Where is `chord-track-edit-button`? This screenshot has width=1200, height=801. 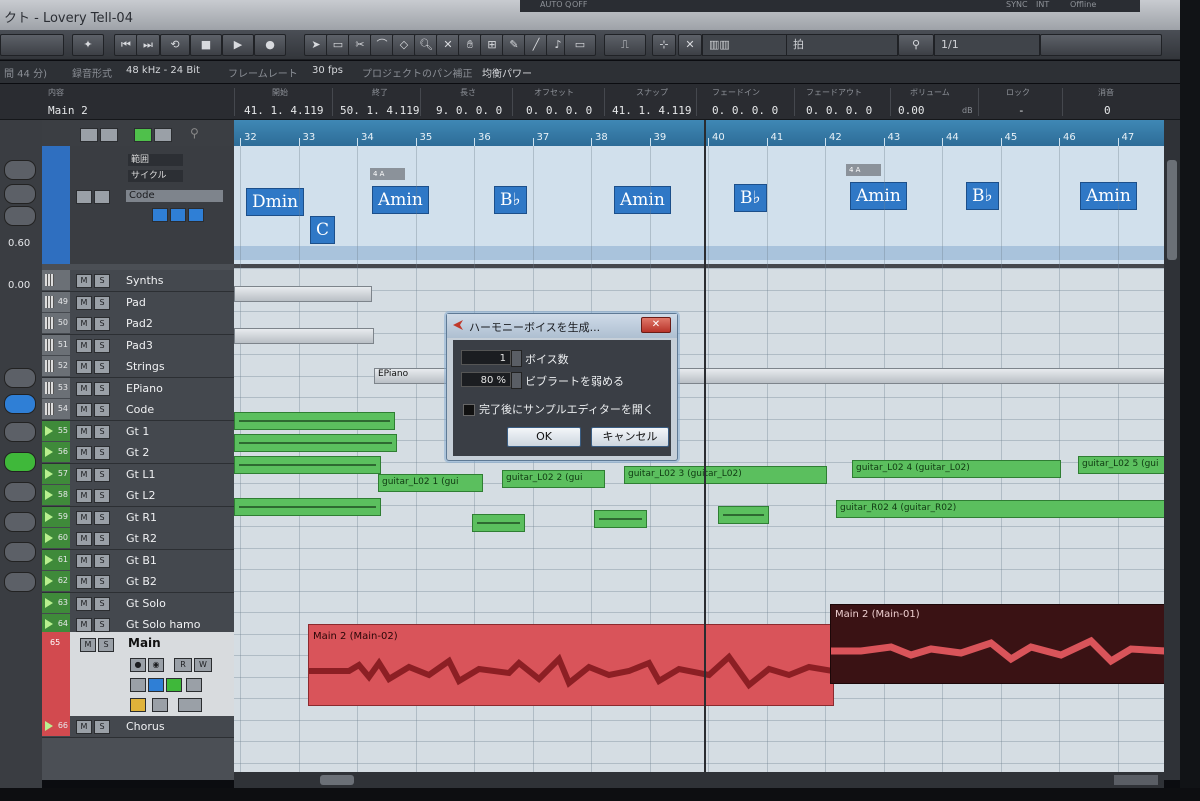 chord-track-edit-button is located at coordinates (196, 215).